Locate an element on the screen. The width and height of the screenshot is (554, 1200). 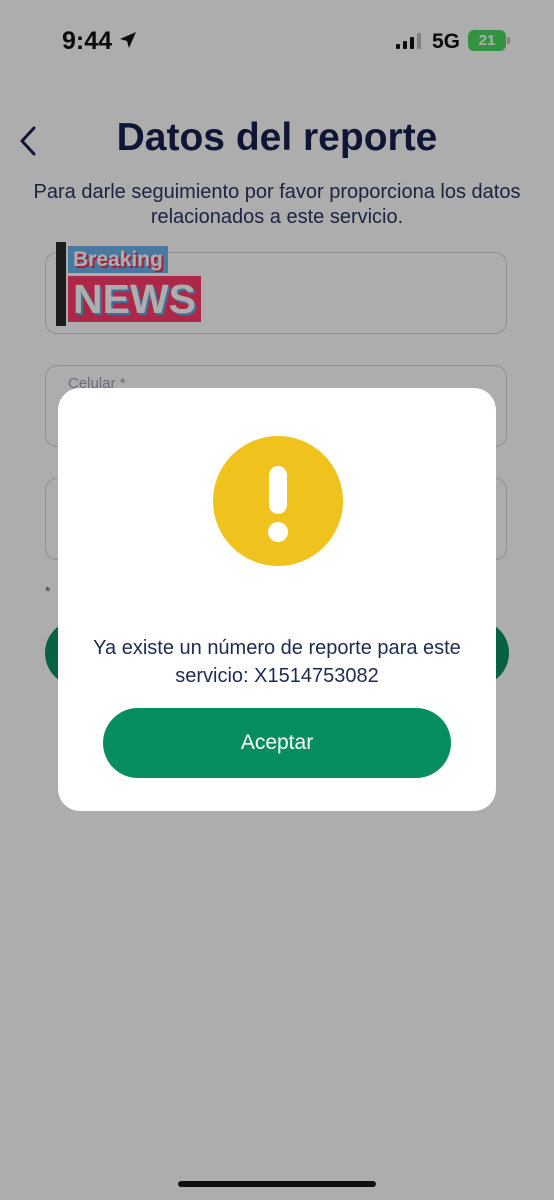
exclamation-stem is located at coordinates (278, 490).